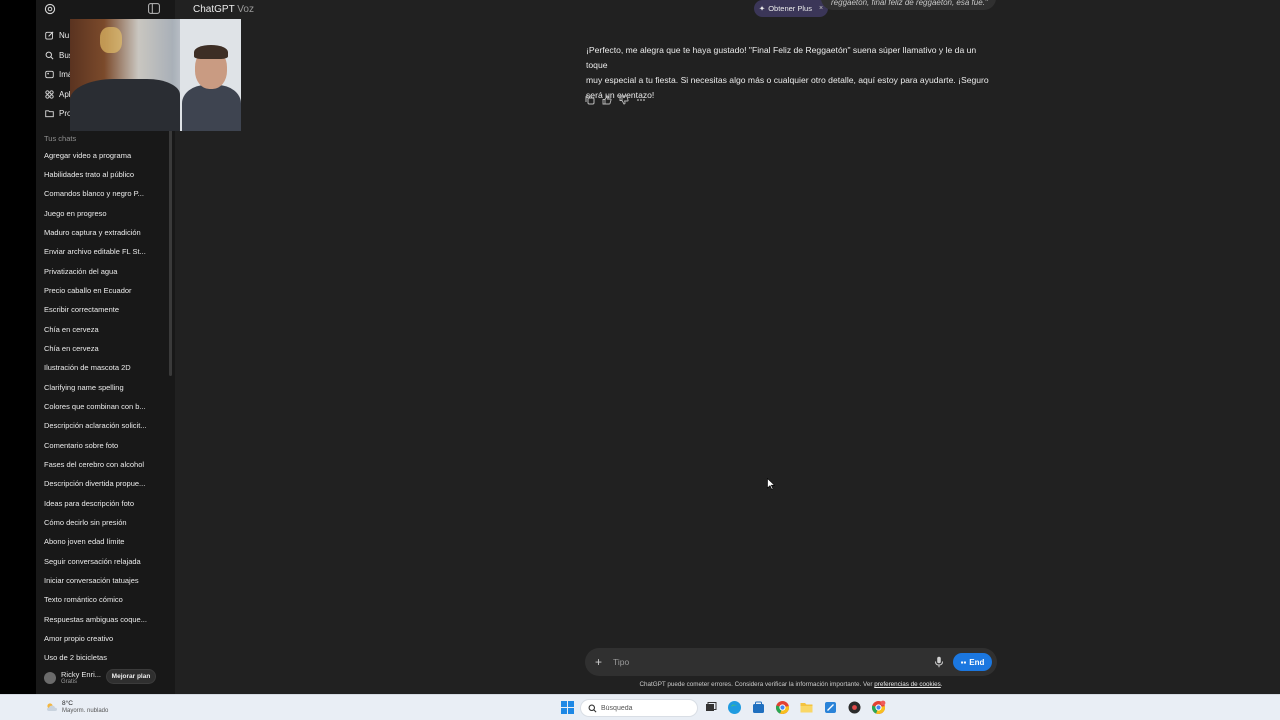  I want to click on new-chat-icon, so click(49, 35).